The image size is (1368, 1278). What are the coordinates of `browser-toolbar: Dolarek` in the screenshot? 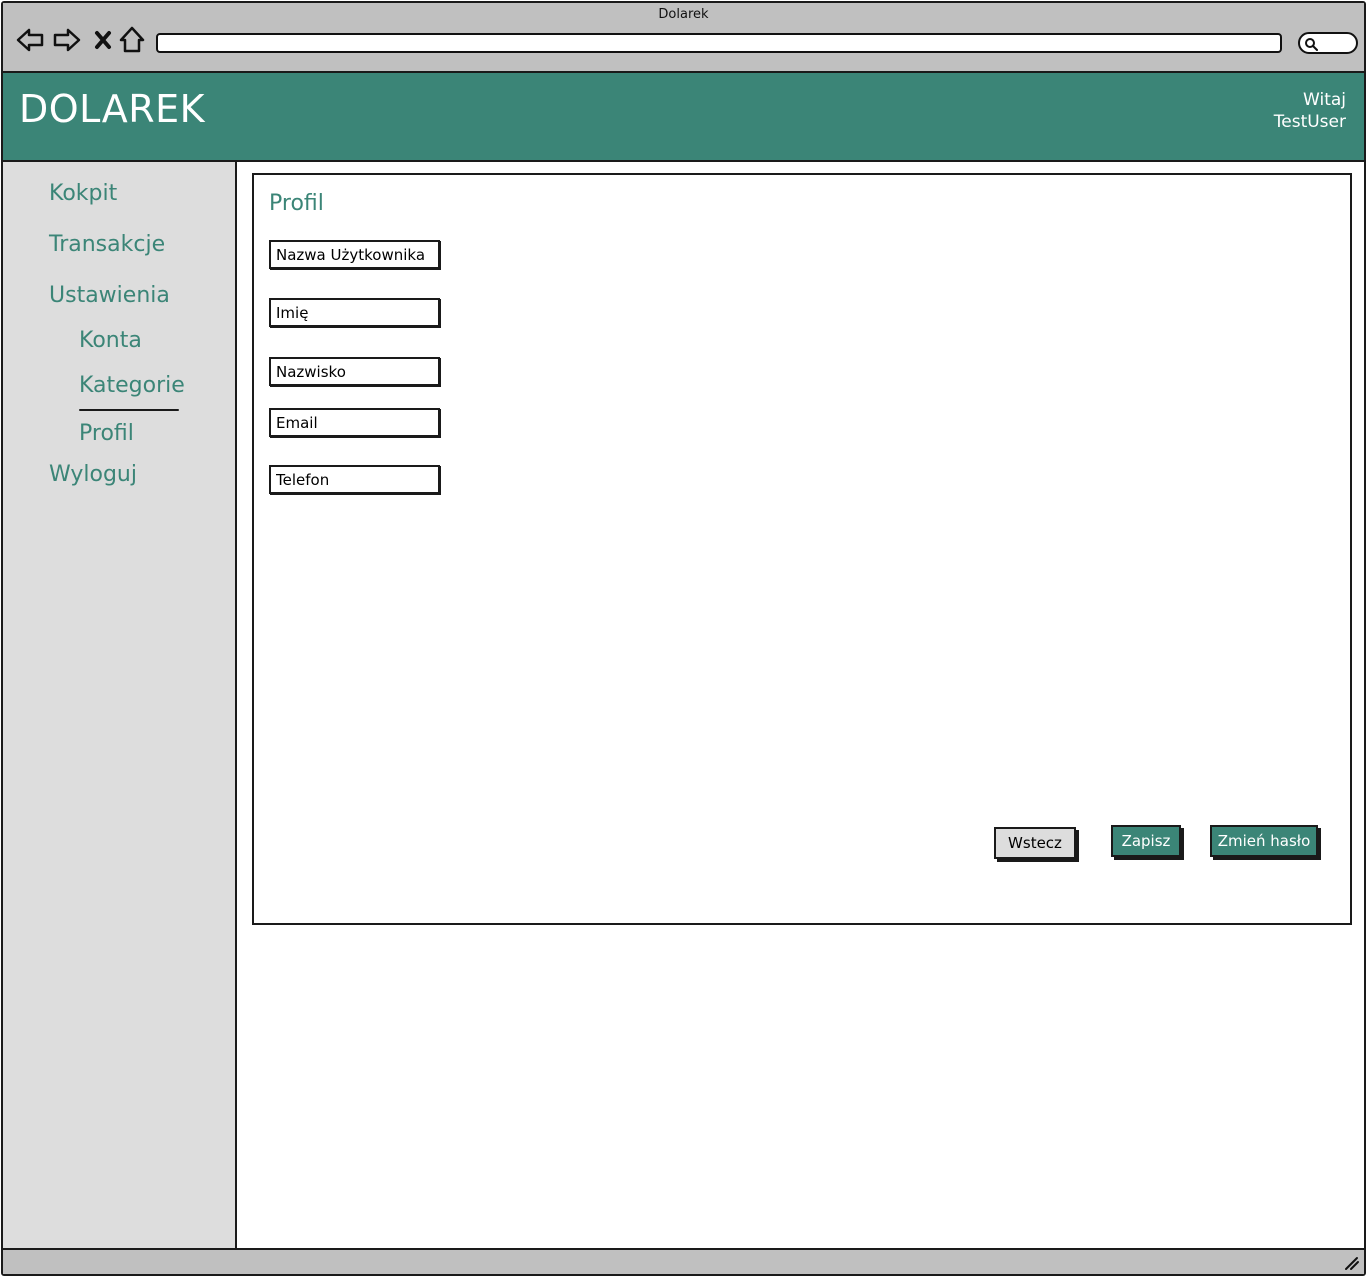 It's located at (683, 38).